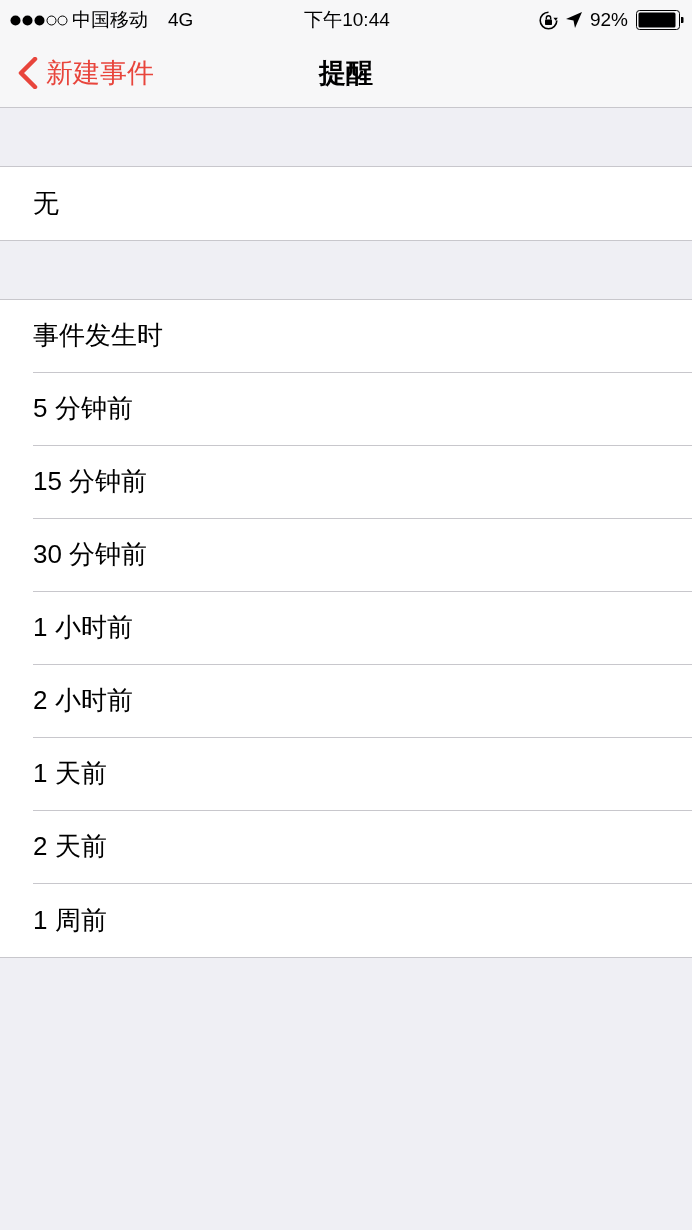 The height and width of the screenshot is (1230, 692). Describe the element at coordinates (362, 409) in the screenshot. I see `reminder-option: 5 分钟前` at that location.